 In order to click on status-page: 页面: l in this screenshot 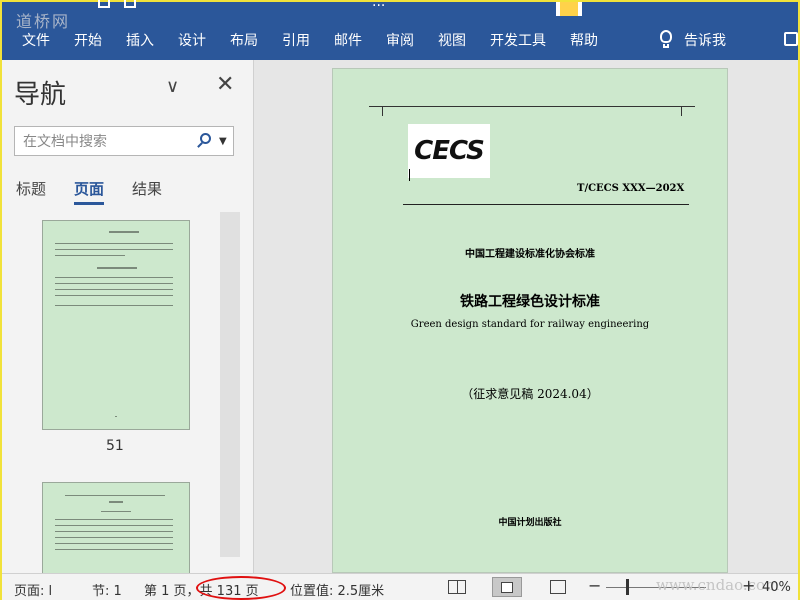, I will do `click(33, 589)`.